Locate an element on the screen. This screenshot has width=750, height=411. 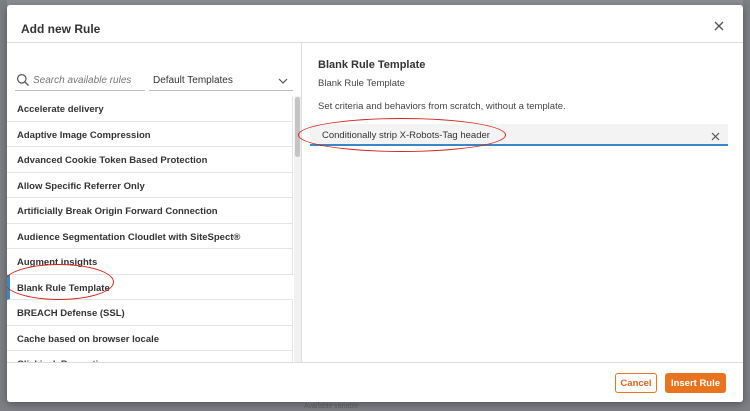
background-app-right is located at coordinates (746, 205).